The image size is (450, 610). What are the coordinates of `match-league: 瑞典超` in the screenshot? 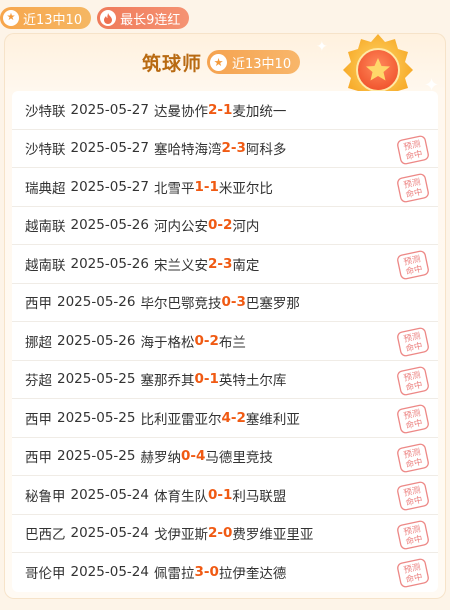 It's located at (45, 188).